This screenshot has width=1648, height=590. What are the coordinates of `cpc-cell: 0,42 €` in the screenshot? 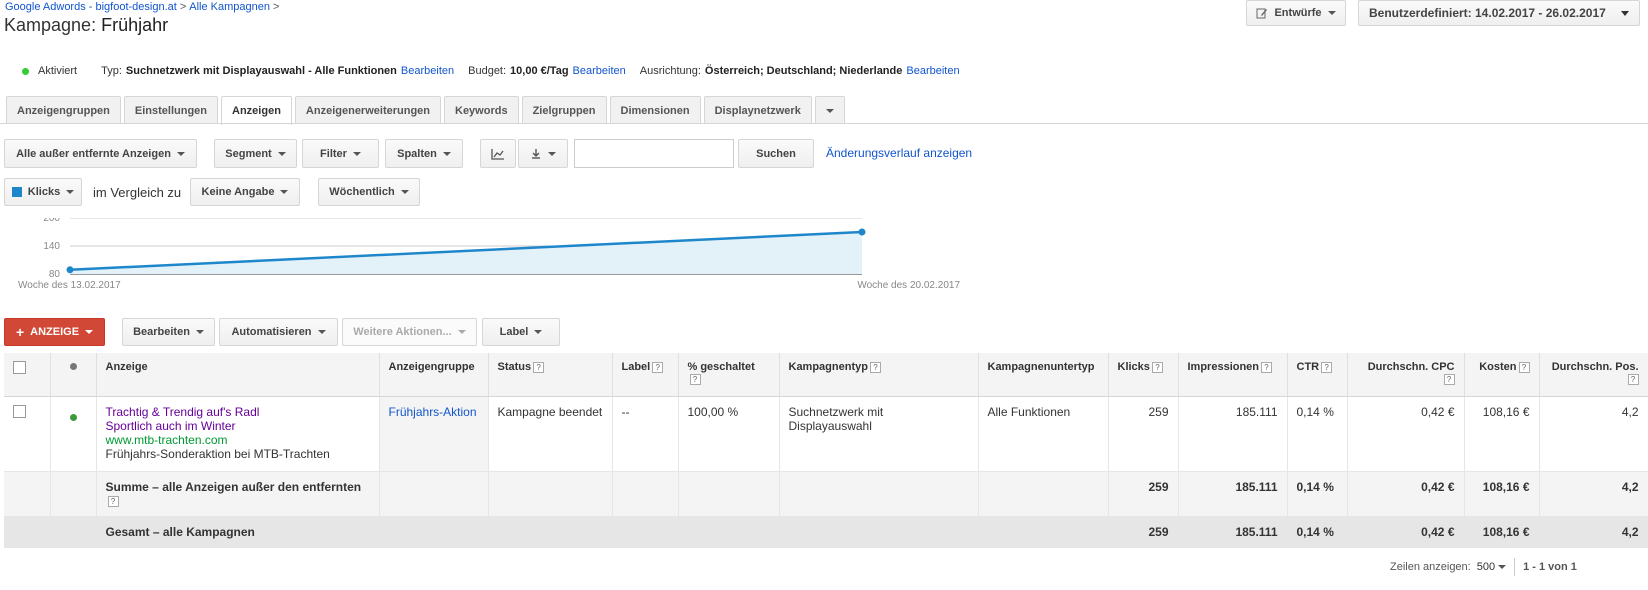 It's located at (1406, 434).